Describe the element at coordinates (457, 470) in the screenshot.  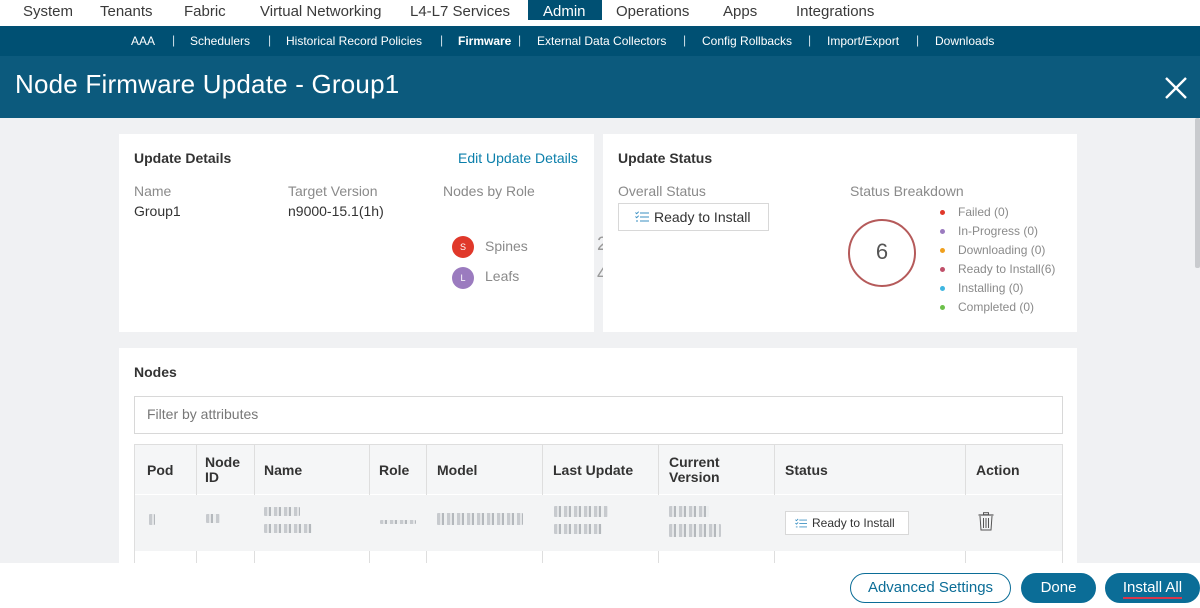
I see `column-header-model: Model` at that location.